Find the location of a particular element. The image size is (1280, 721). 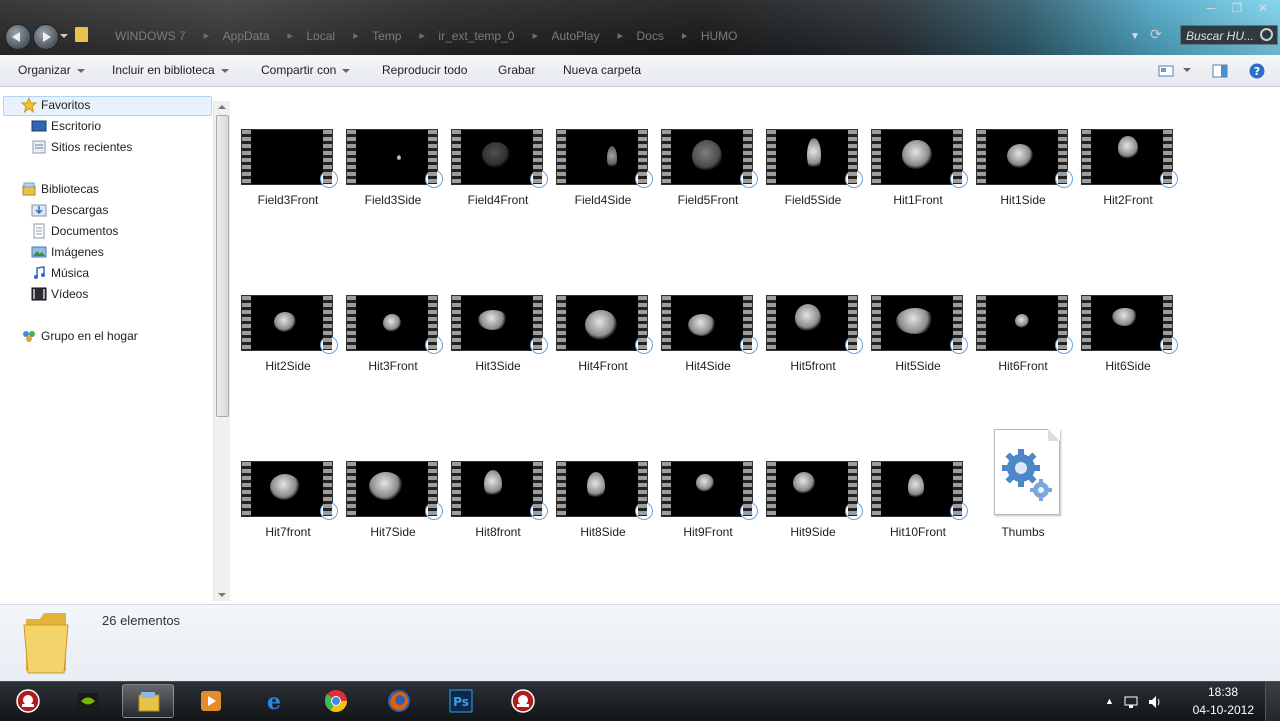

file-item: Hit2Front is located at coordinates (1124, 147).